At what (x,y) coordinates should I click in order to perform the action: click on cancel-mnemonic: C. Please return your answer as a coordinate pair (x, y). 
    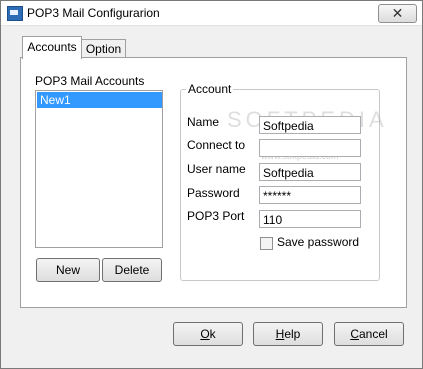
    Looking at the image, I should click on (354, 334).